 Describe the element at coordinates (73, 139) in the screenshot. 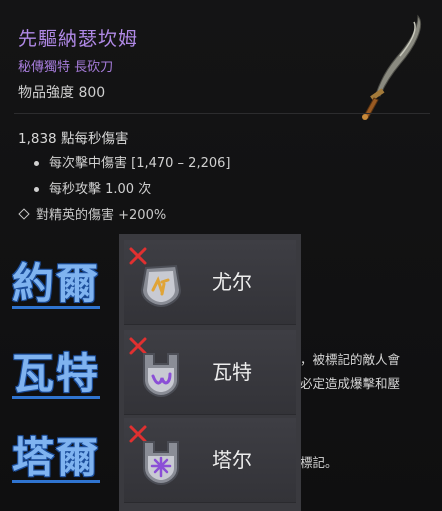

I see `item-dps: 1,838 點每秒傷害` at that location.